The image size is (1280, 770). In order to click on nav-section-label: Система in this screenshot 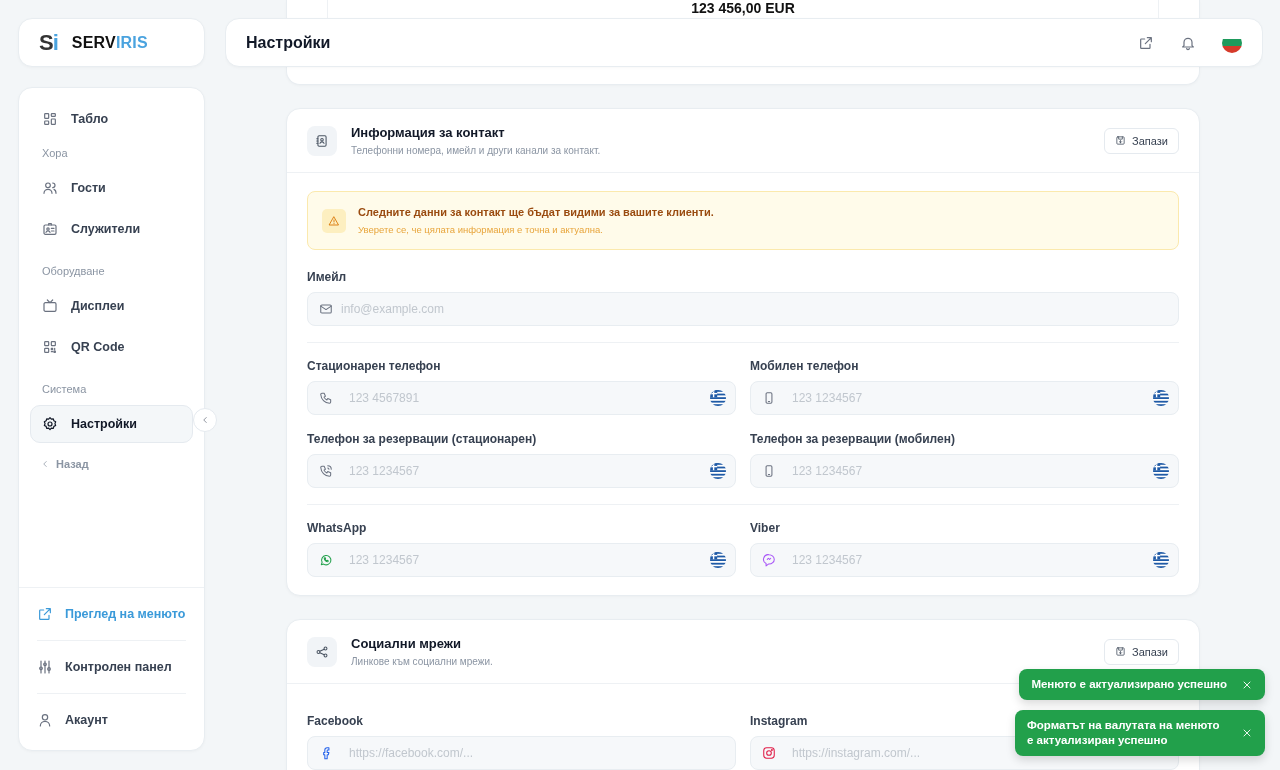, I will do `click(64, 389)`.